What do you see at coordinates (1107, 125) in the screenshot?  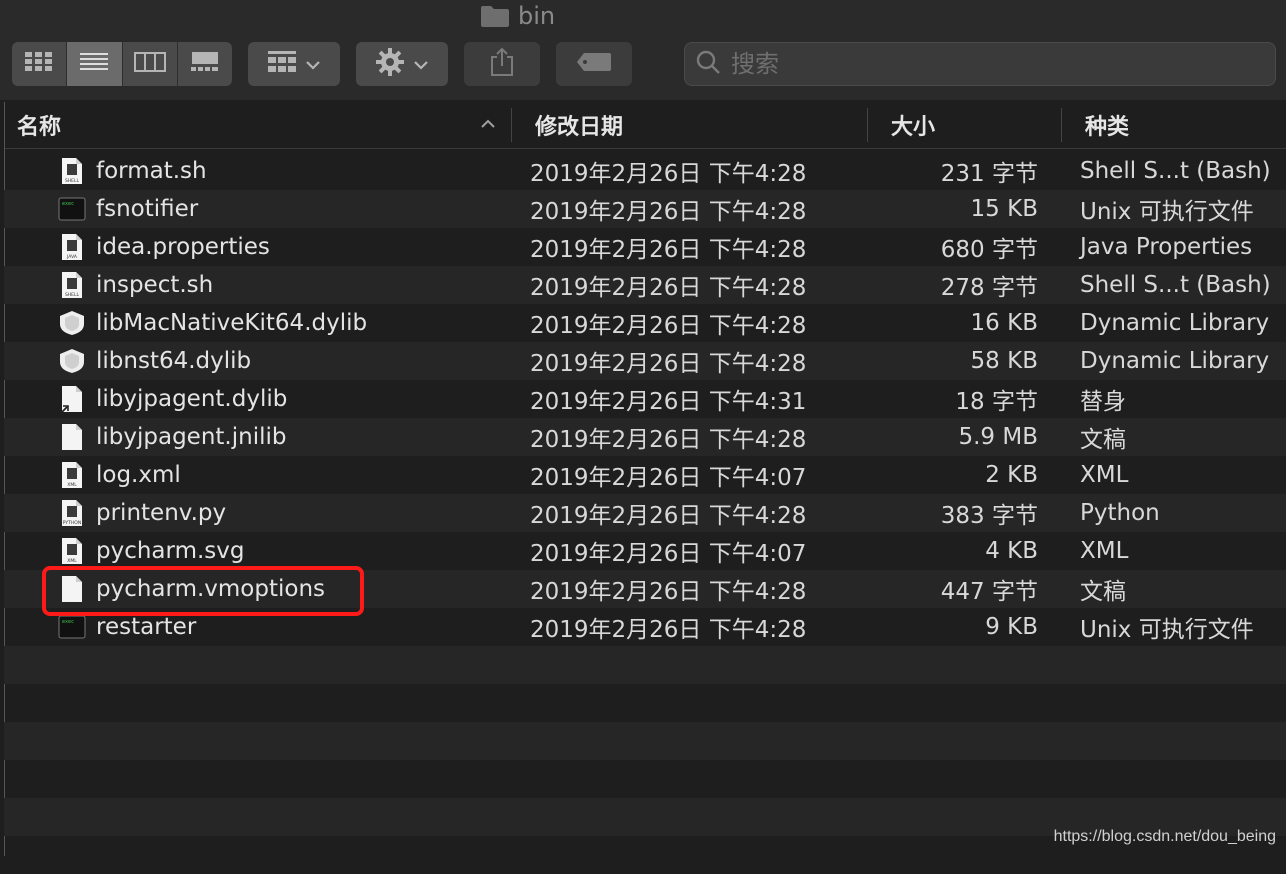 I see `column-header-kind: 种类` at bounding box center [1107, 125].